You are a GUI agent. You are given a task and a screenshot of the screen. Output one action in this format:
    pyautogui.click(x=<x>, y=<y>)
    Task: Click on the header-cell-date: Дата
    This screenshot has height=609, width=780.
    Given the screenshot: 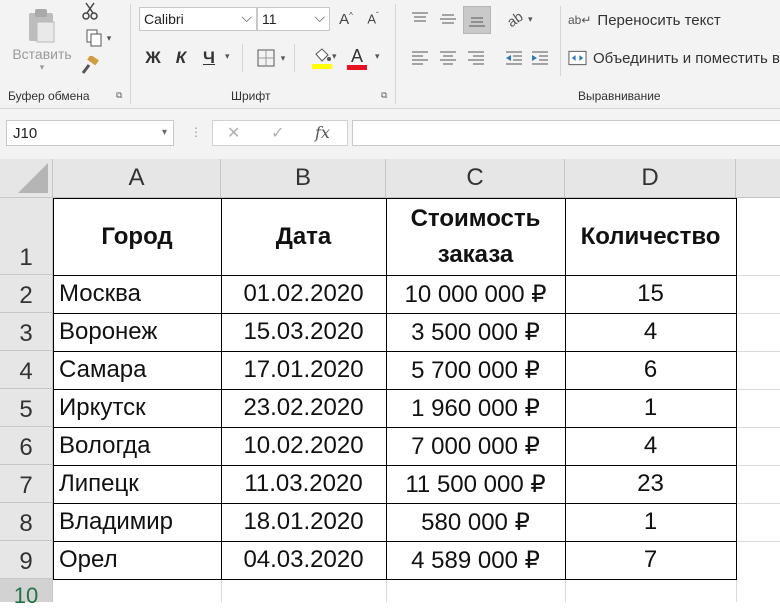 What is the action you would take?
    pyautogui.click(x=303, y=236)
    